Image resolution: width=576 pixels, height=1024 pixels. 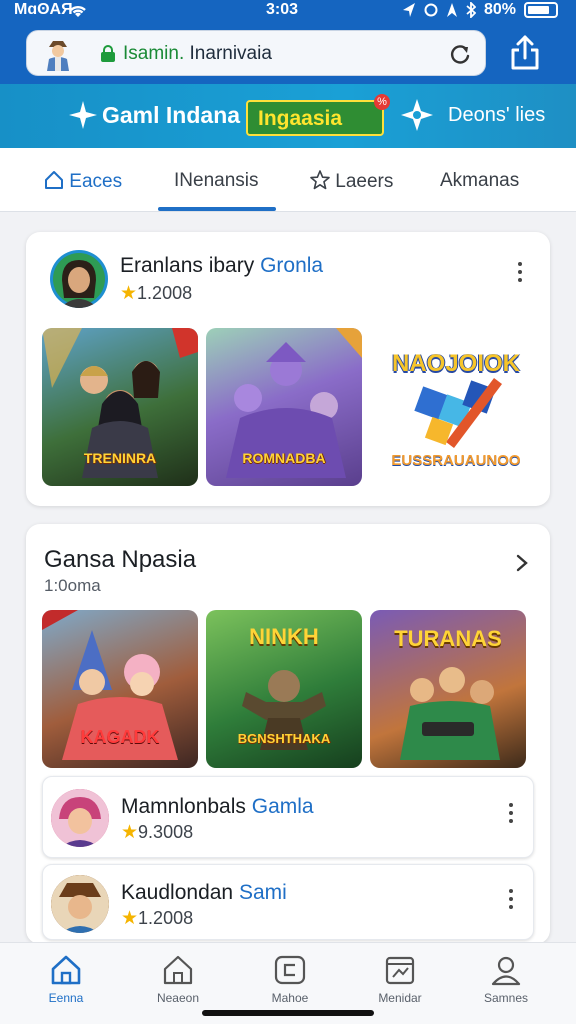 I want to click on browser-toolbar: Isamin. Inarnivaia, so click(x=288, y=53).